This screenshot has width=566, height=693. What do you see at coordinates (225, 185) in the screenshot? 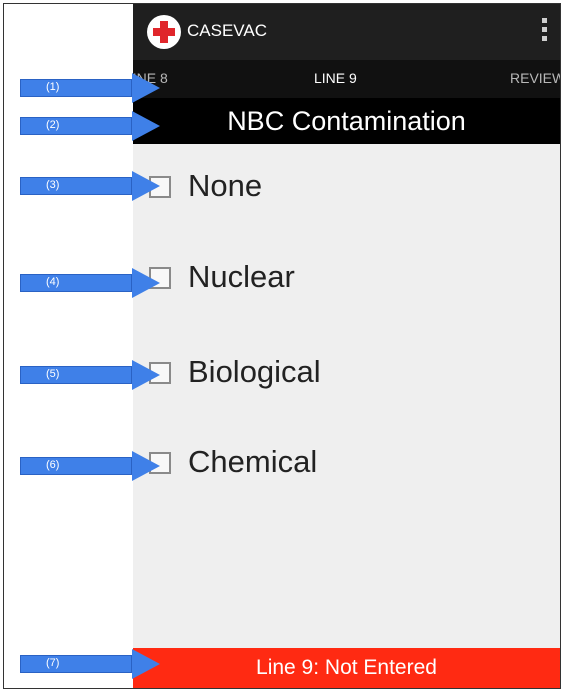
I see `option-label: None` at bounding box center [225, 185].